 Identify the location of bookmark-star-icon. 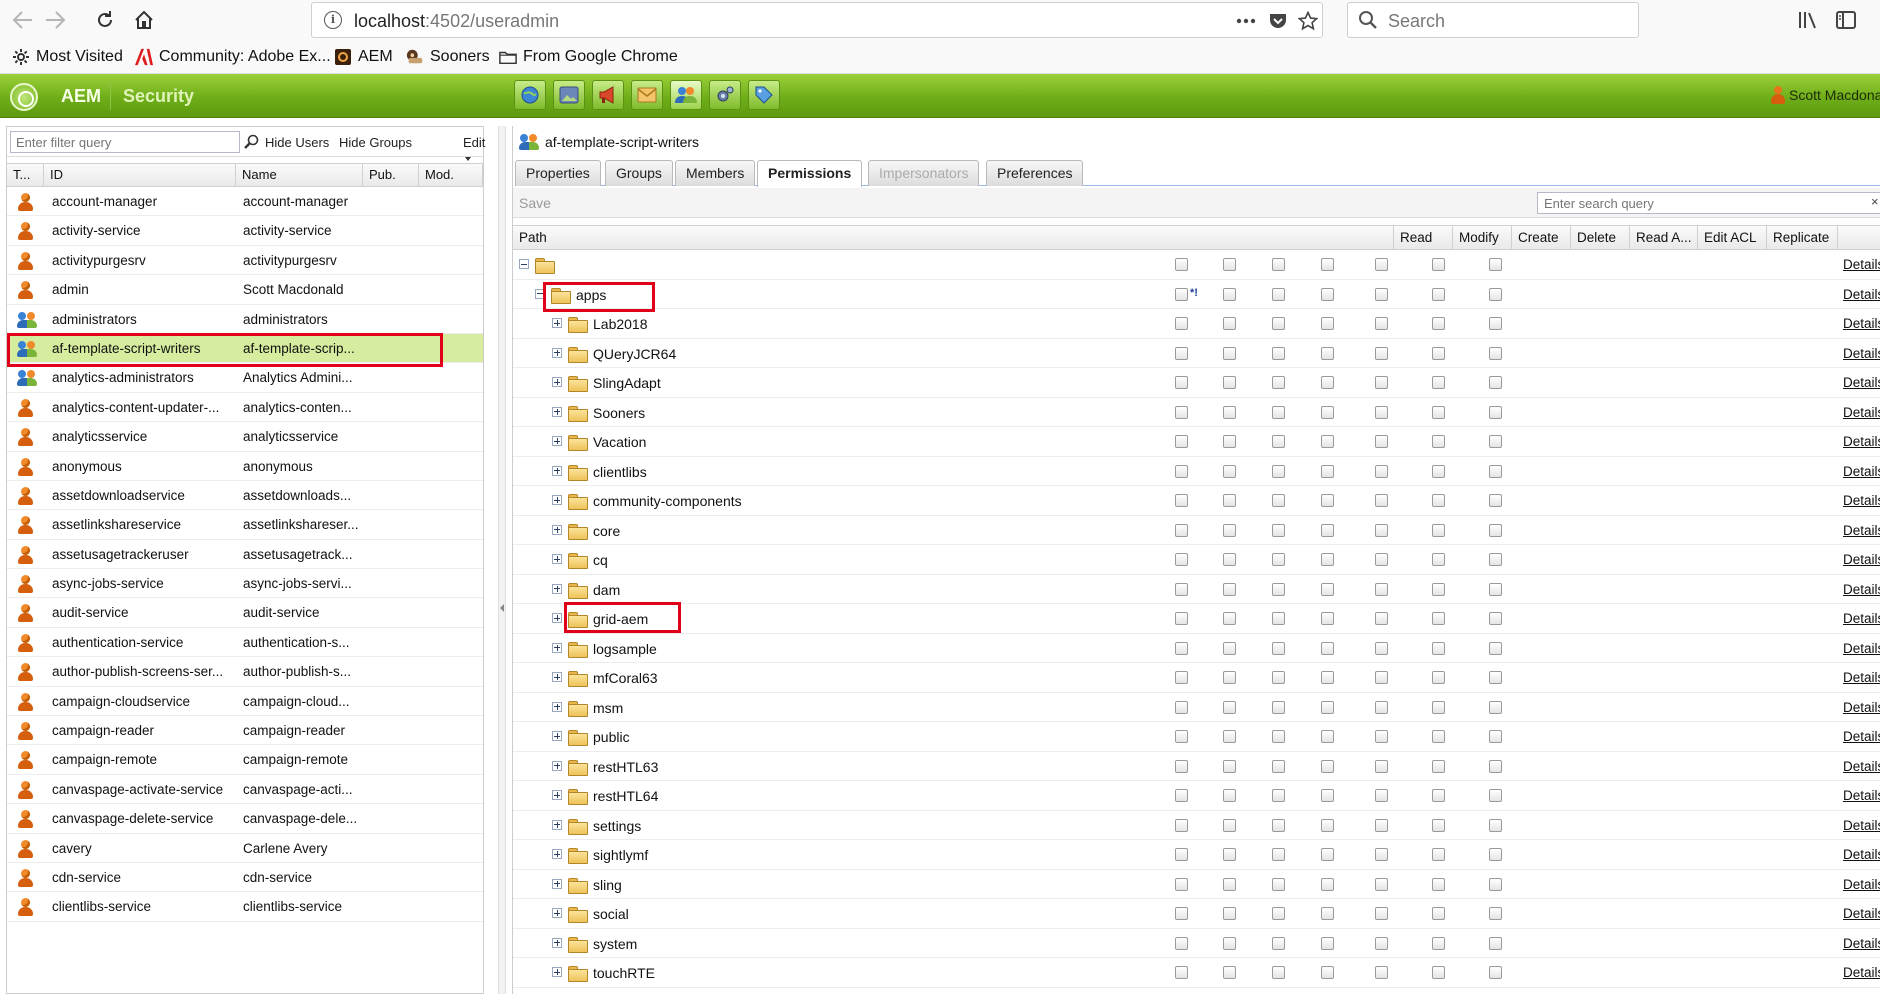
(1308, 21).